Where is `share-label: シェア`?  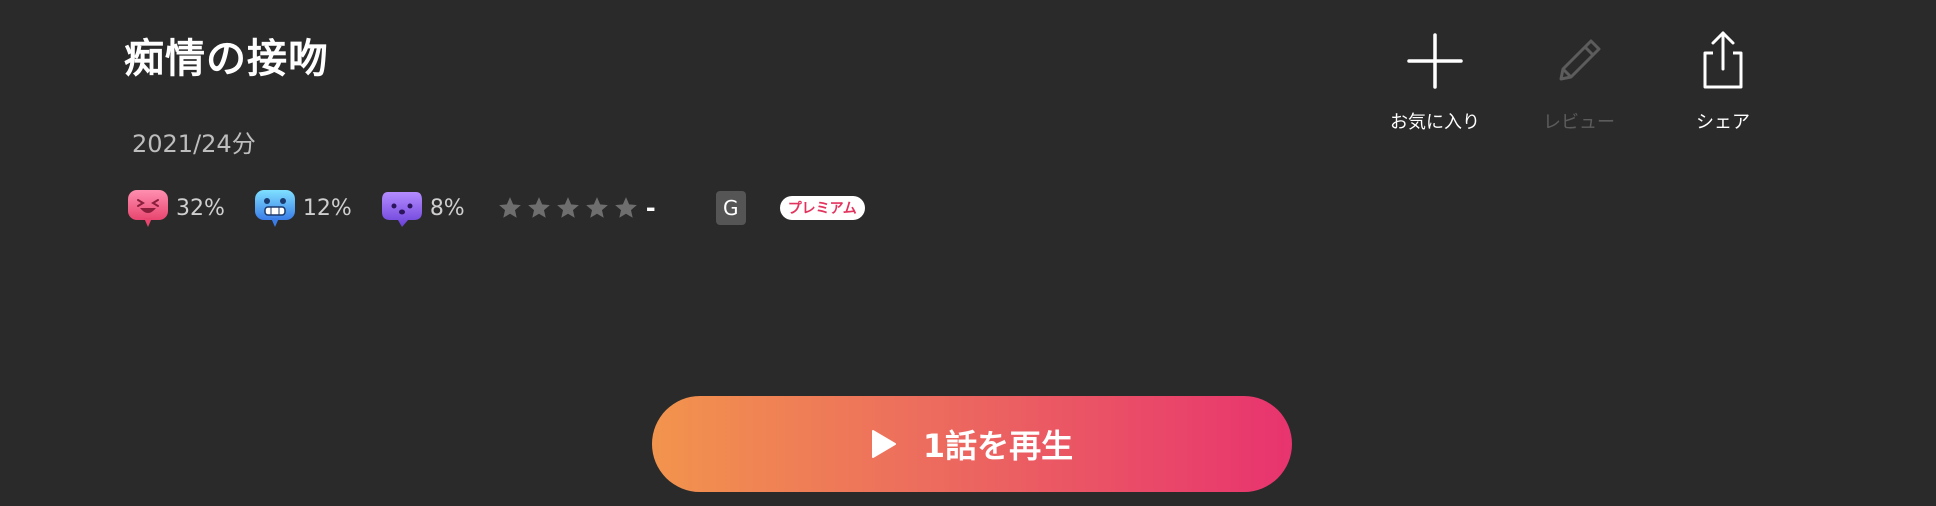 share-label: シェア is located at coordinates (1723, 122).